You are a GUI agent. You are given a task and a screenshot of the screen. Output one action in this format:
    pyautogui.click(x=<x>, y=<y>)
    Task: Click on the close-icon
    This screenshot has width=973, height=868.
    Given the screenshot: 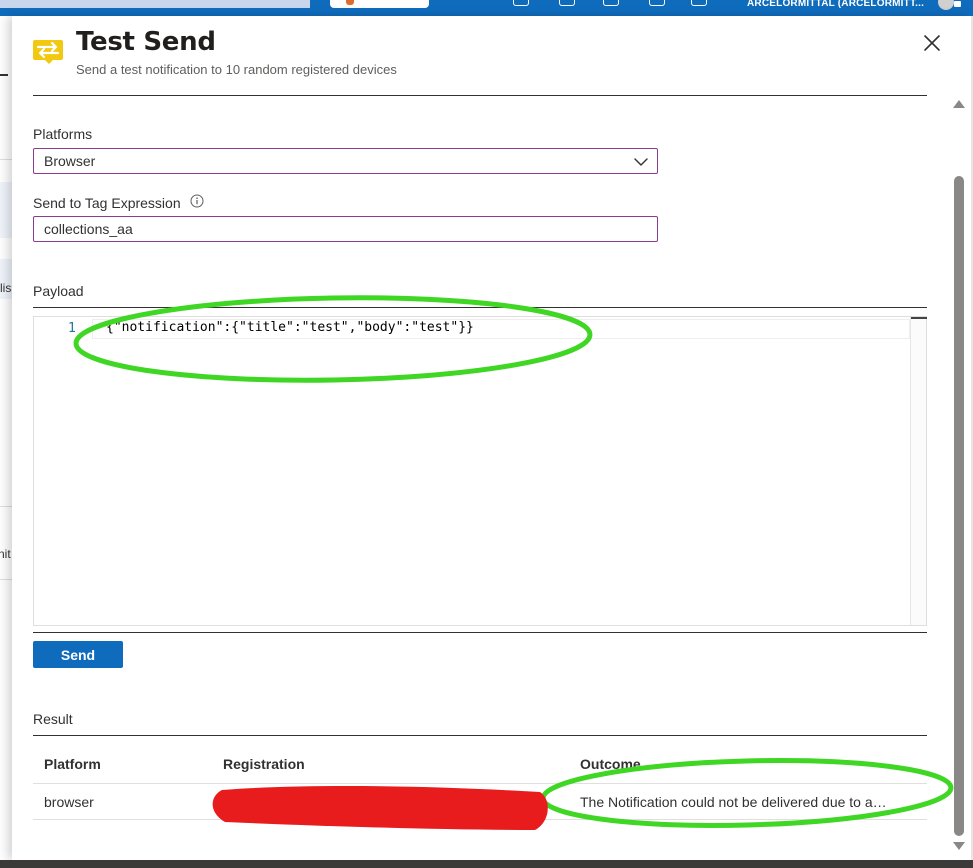 What is the action you would take?
    pyautogui.click(x=932, y=43)
    